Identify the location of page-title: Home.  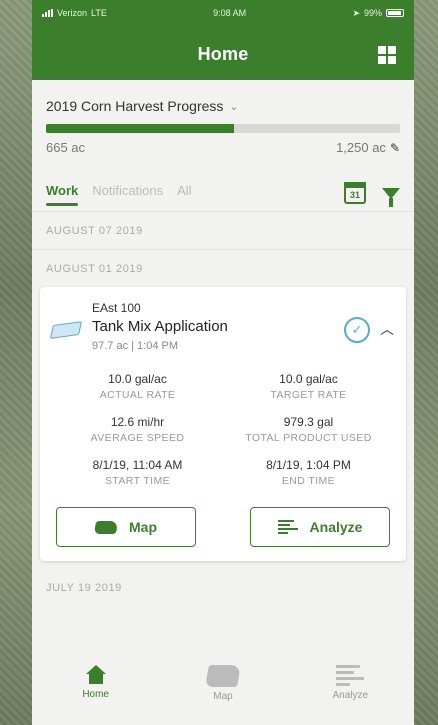
(223, 54).